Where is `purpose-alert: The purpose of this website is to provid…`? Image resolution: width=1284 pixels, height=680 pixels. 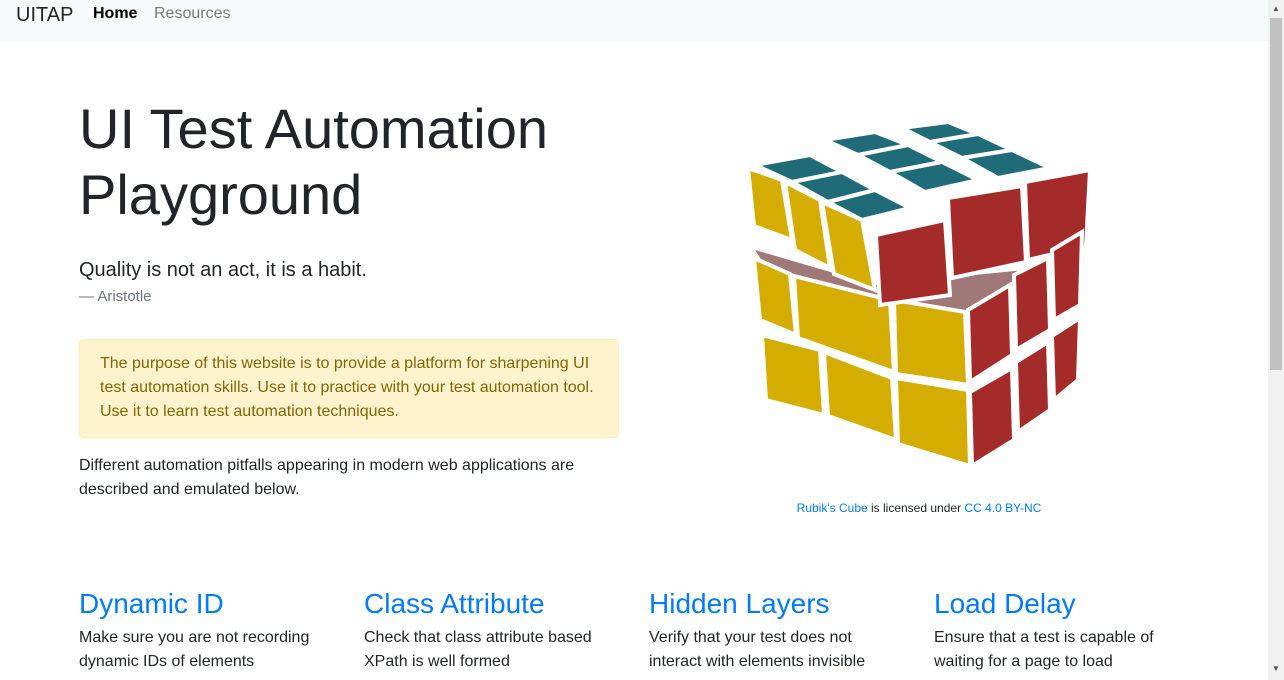
purpose-alert: The purpose of this website is to provid… is located at coordinates (349, 388).